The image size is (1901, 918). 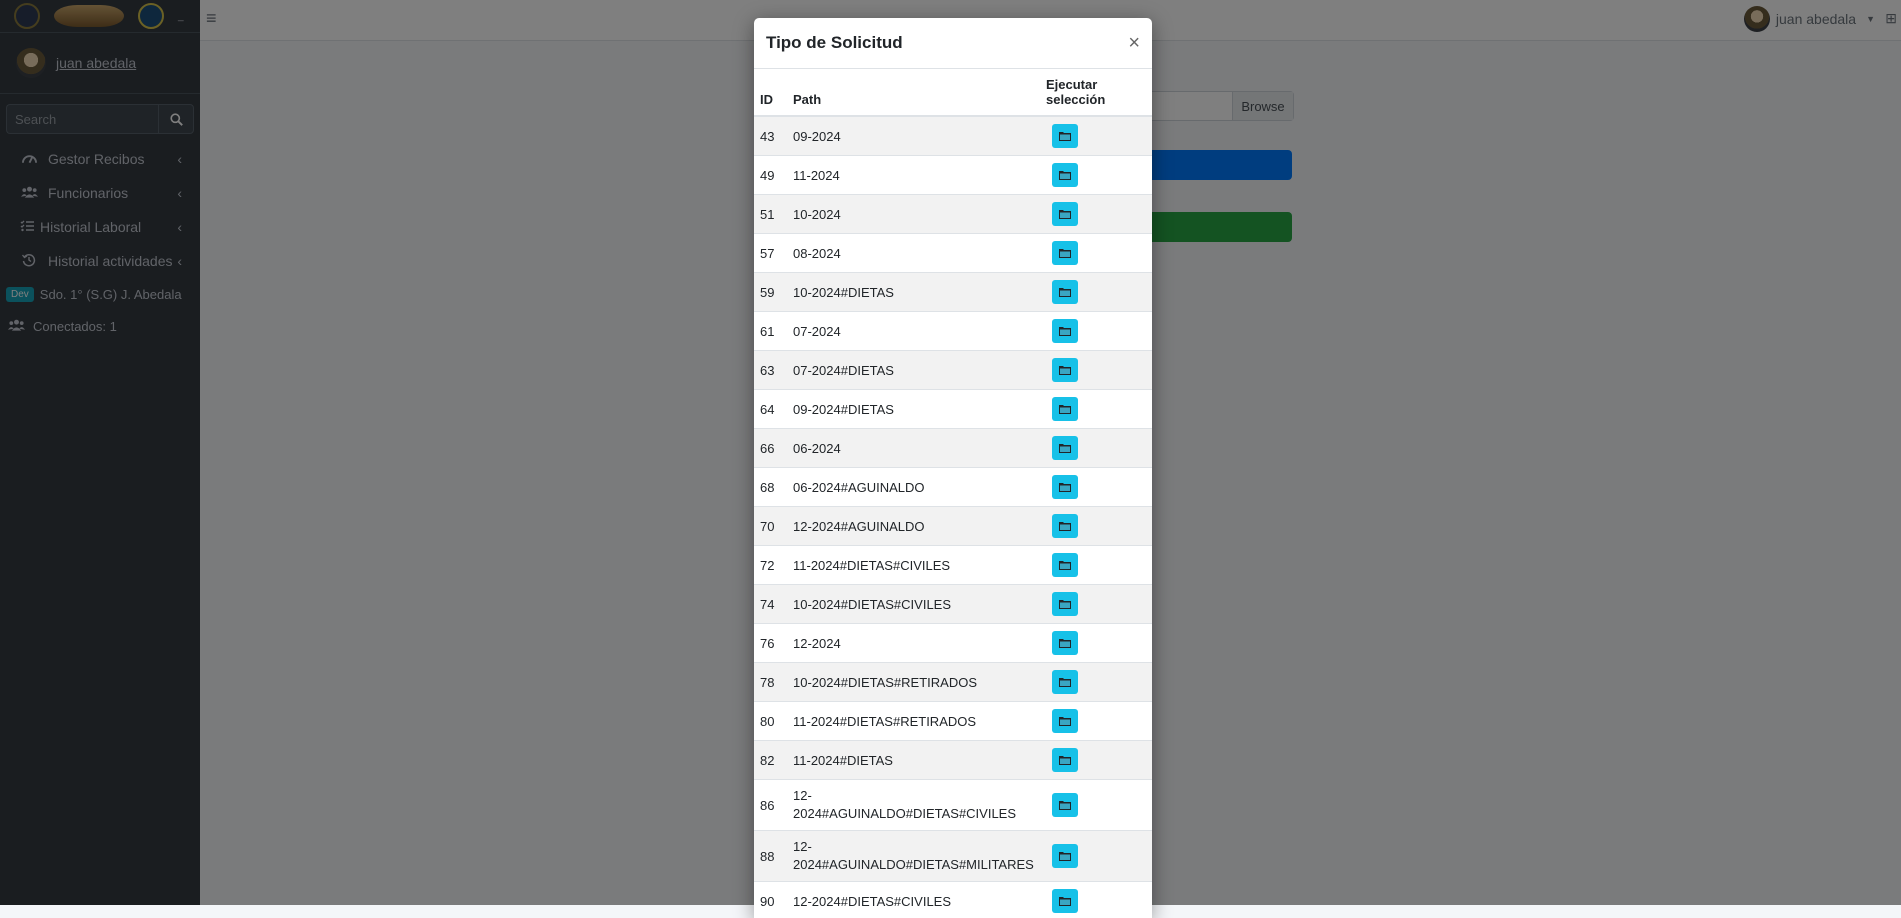 What do you see at coordinates (913, 448) in the screenshot?
I see `row-path: 06-2024` at bounding box center [913, 448].